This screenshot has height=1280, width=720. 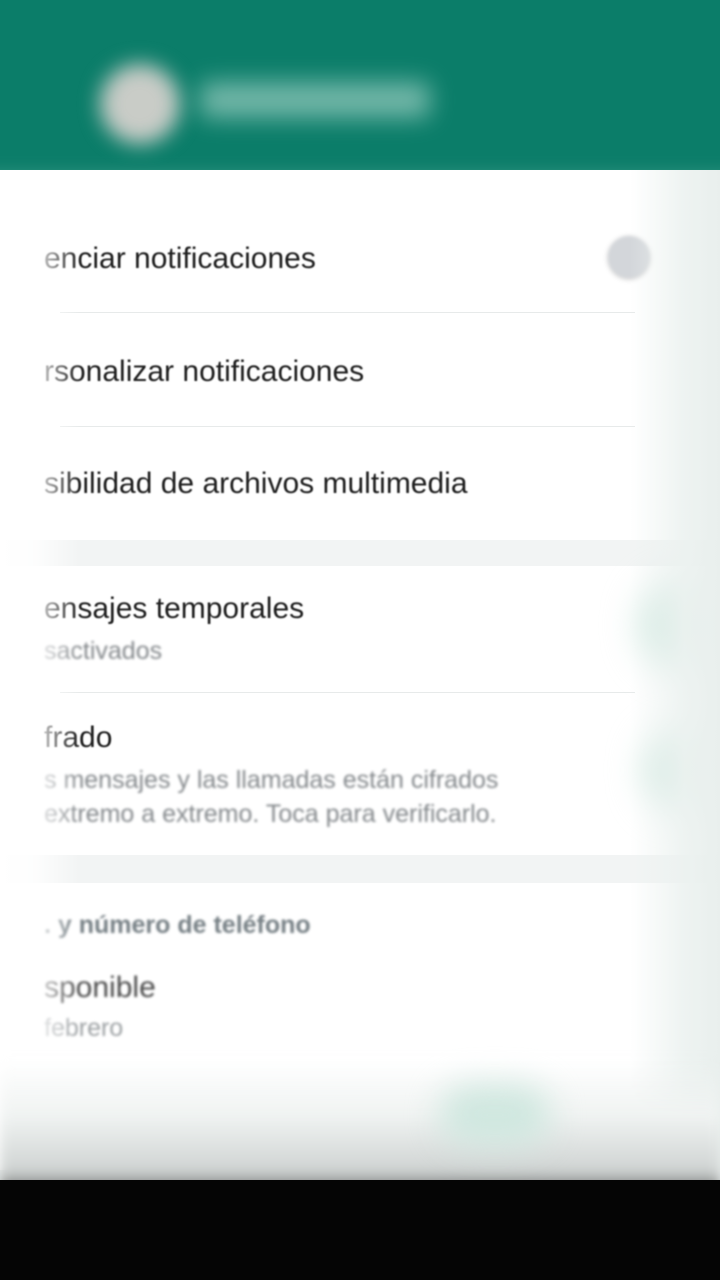 I want to click on mute-notifications-label: enciar notificaciones, so click(x=180, y=258).